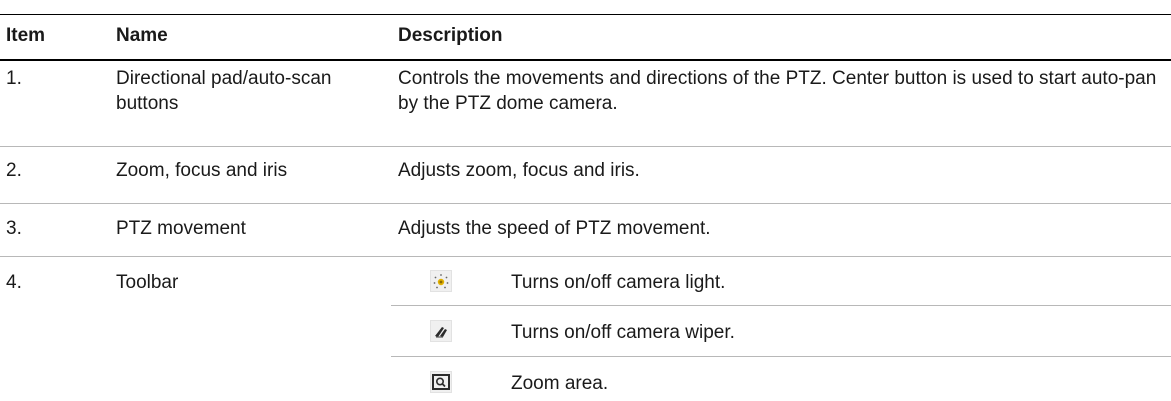 The width and height of the screenshot is (1171, 401). Describe the element at coordinates (14, 282) in the screenshot. I see `row-item-number: 4.` at that location.